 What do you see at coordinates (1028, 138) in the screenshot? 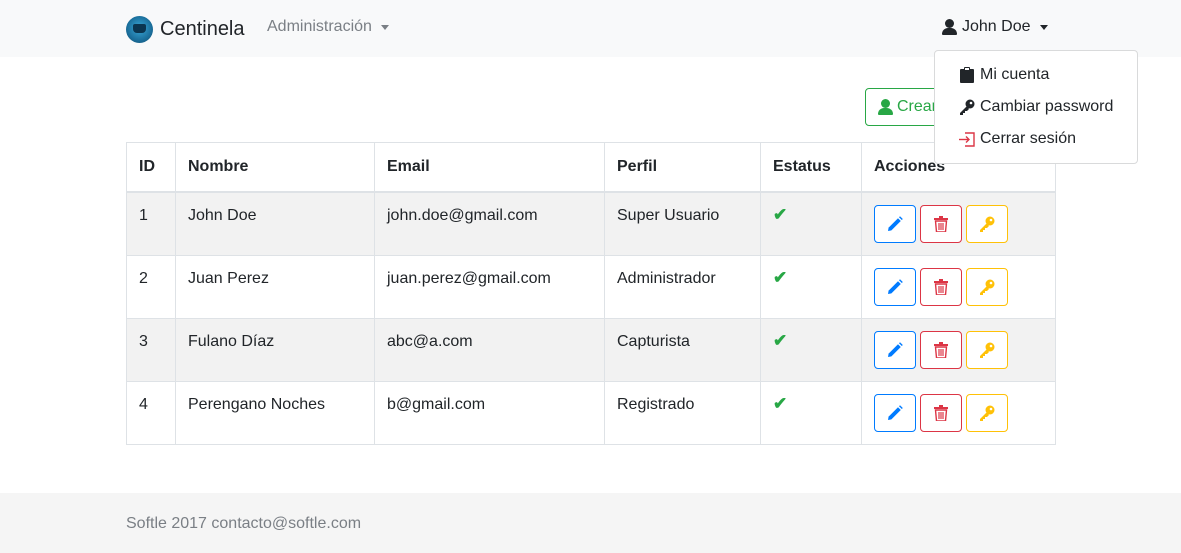
I see `dropdown-item-label: Cerrar sesión` at bounding box center [1028, 138].